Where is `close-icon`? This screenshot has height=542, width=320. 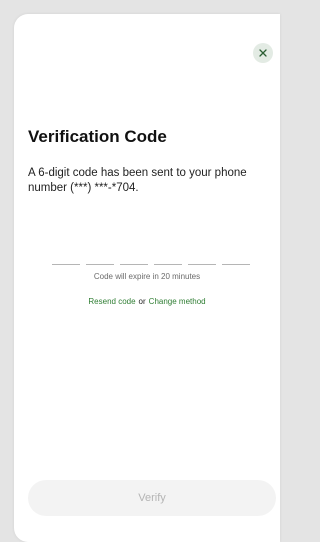
close-icon is located at coordinates (263, 53).